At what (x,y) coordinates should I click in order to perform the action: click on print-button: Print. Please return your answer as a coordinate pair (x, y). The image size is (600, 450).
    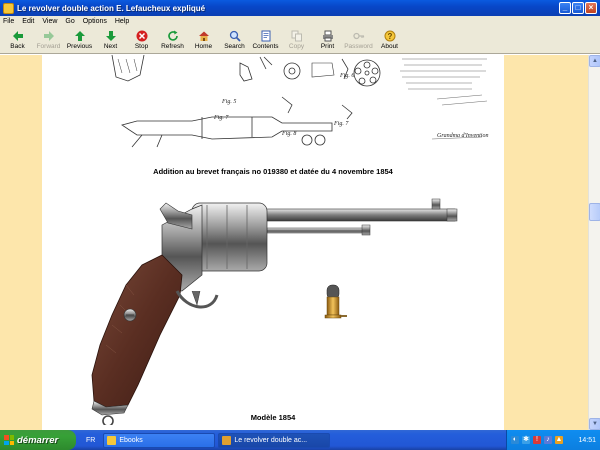
    Looking at the image, I should click on (327, 40).